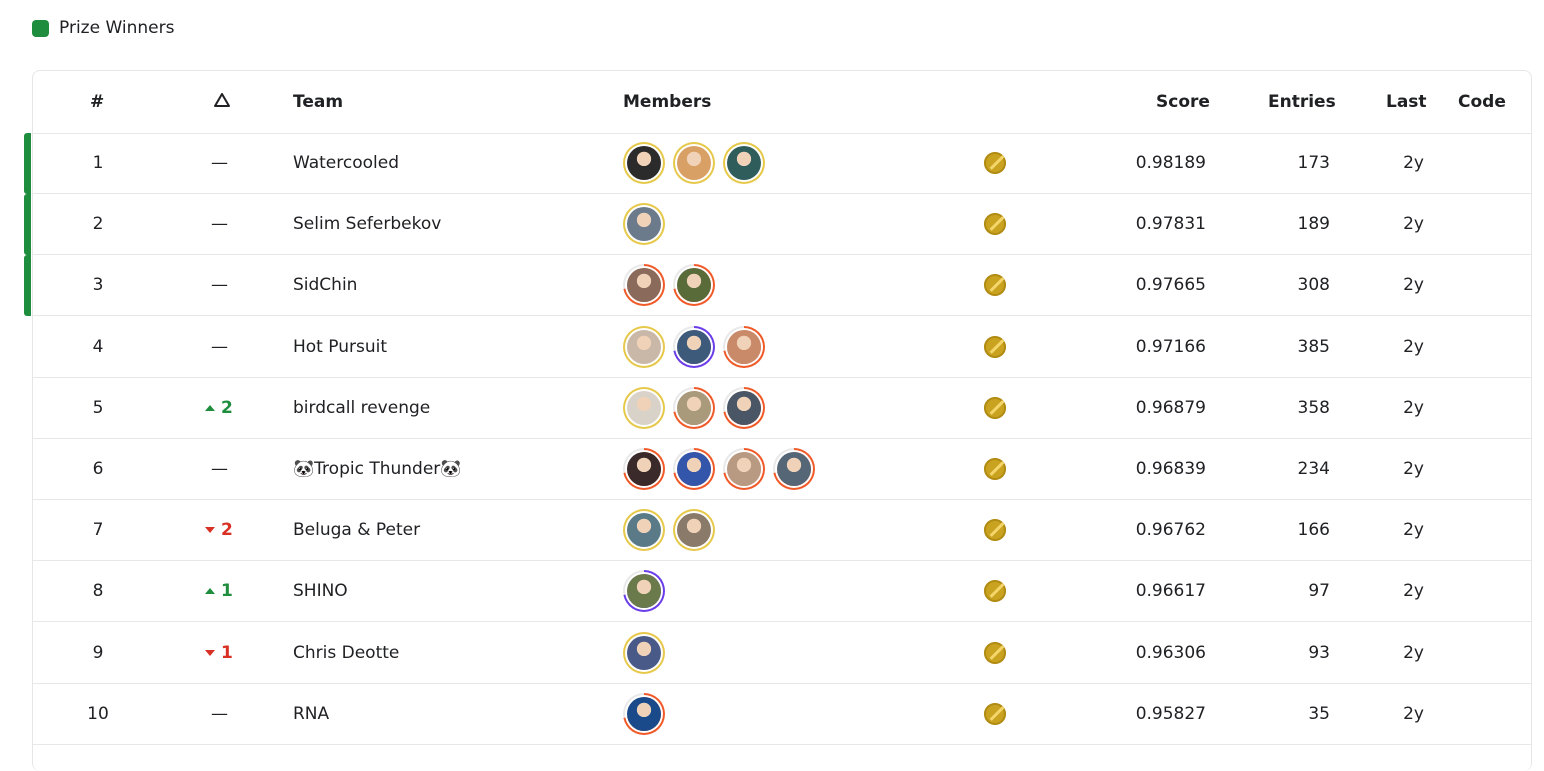  I want to click on table-header: # Team Members Score Entries Last Code, so click(782, 102).